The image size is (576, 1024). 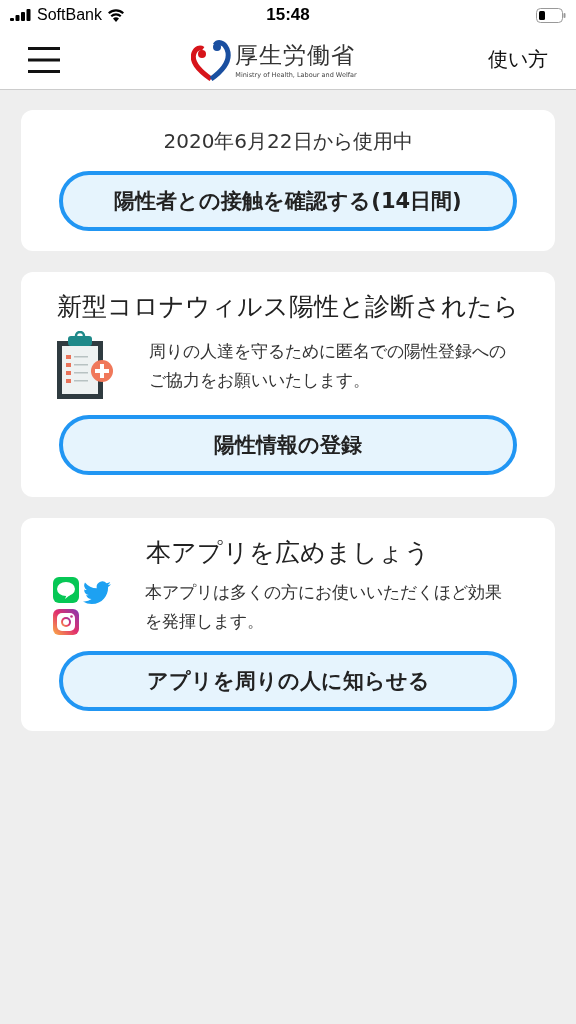 I want to click on logo-title: 厚生労働省, so click(x=296, y=55).